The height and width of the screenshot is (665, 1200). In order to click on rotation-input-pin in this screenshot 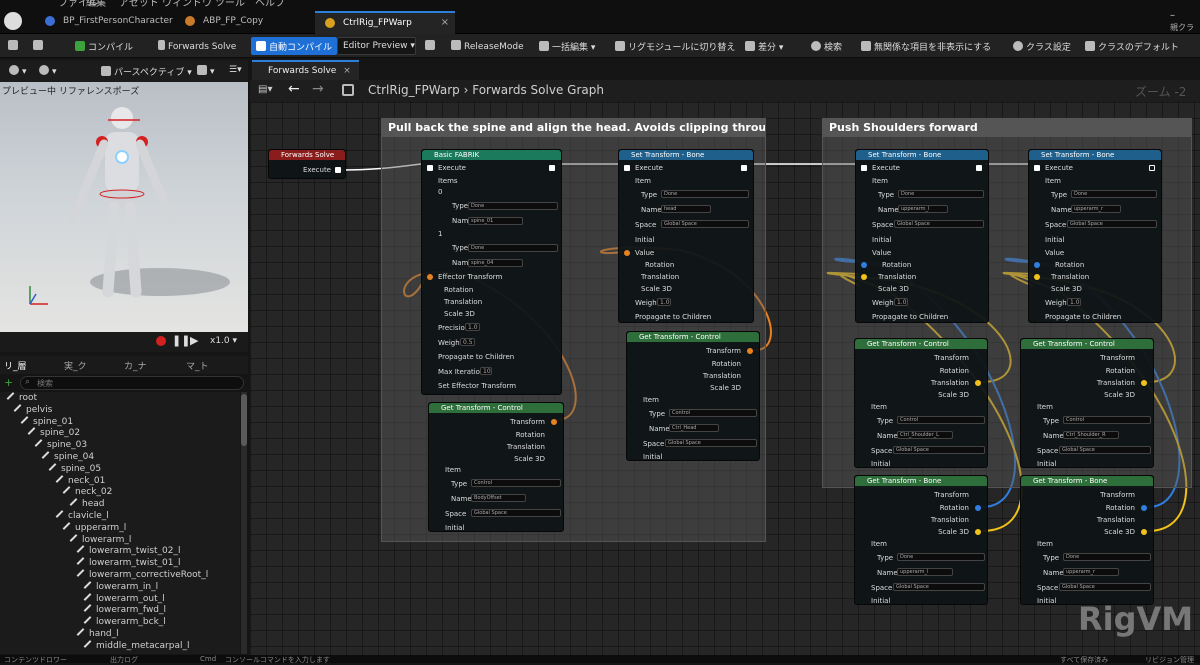, I will do `click(864, 265)`.